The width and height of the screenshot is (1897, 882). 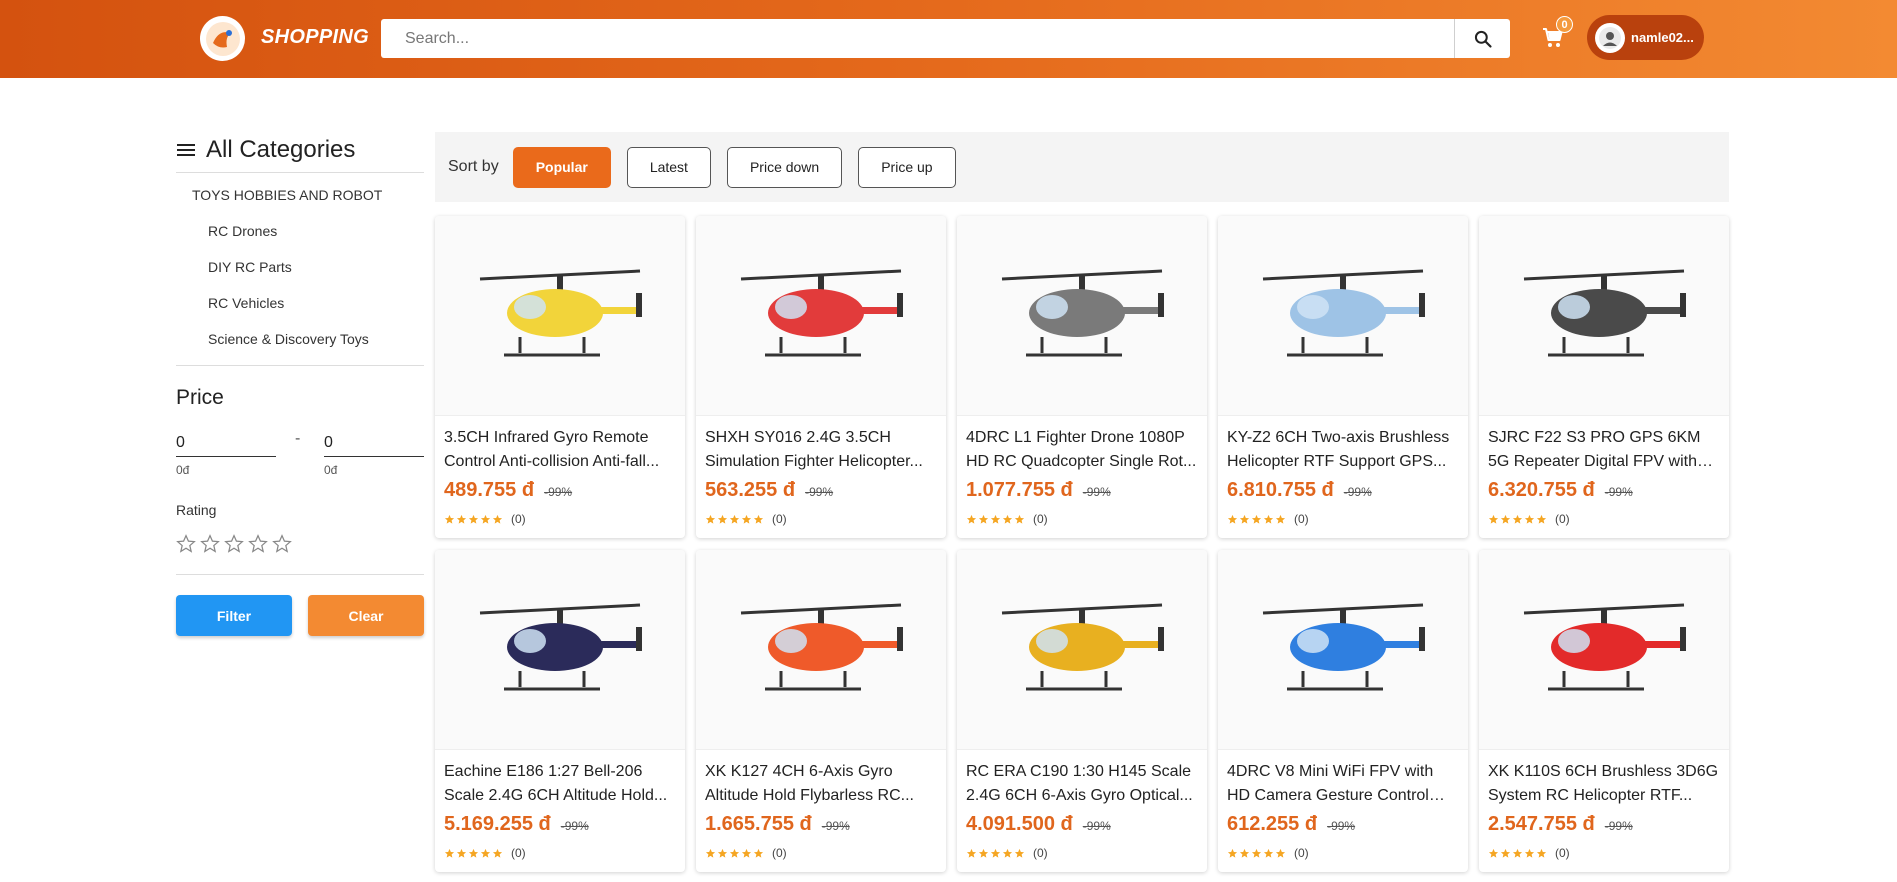 I want to click on category-item-rc-vehicles: RC Vehicles, so click(x=300, y=303).